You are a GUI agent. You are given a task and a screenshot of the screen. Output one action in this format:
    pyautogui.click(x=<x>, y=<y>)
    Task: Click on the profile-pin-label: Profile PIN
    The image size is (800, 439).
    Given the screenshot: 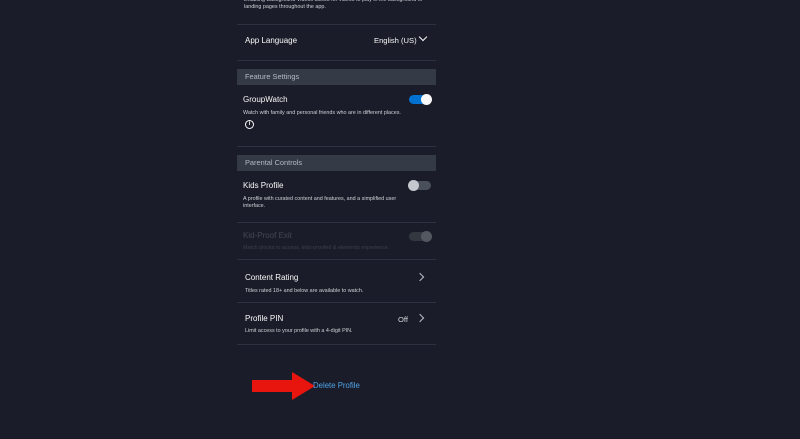 What is the action you would take?
    pyautogui.click(x=264, y=318)
    